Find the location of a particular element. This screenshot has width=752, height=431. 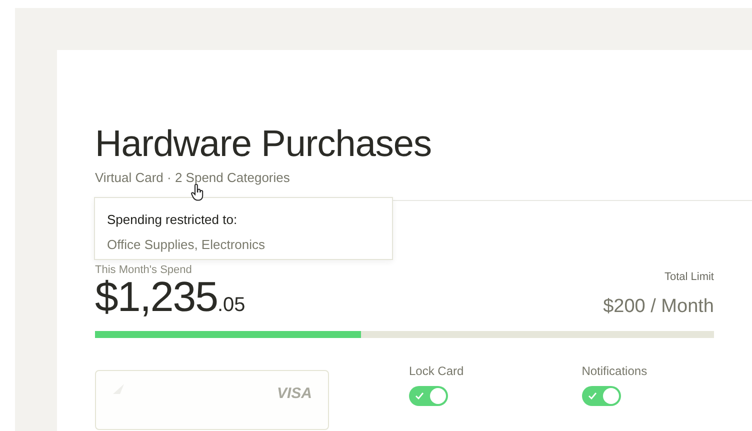

total-limit-label: Total Limit is located at coordinates (689, 277).